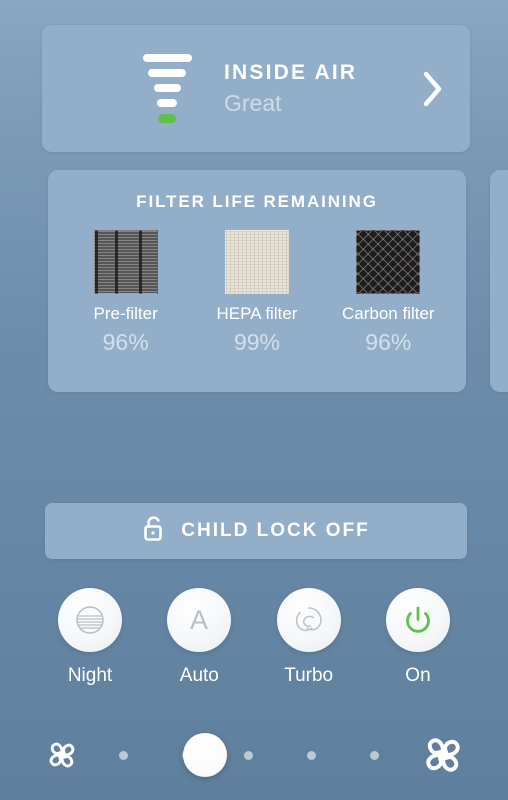  What do you see at coordinates (499, 281) in the screenshot?
I see `next-card-peek` at bounding box center [499, 281].